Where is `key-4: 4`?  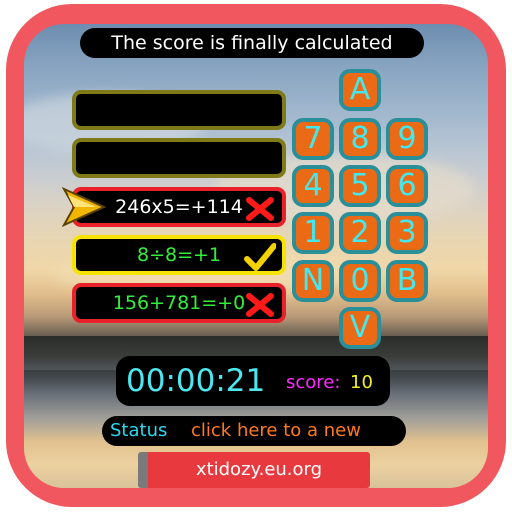
key-4: 4 is located at coordinates (313, 186).